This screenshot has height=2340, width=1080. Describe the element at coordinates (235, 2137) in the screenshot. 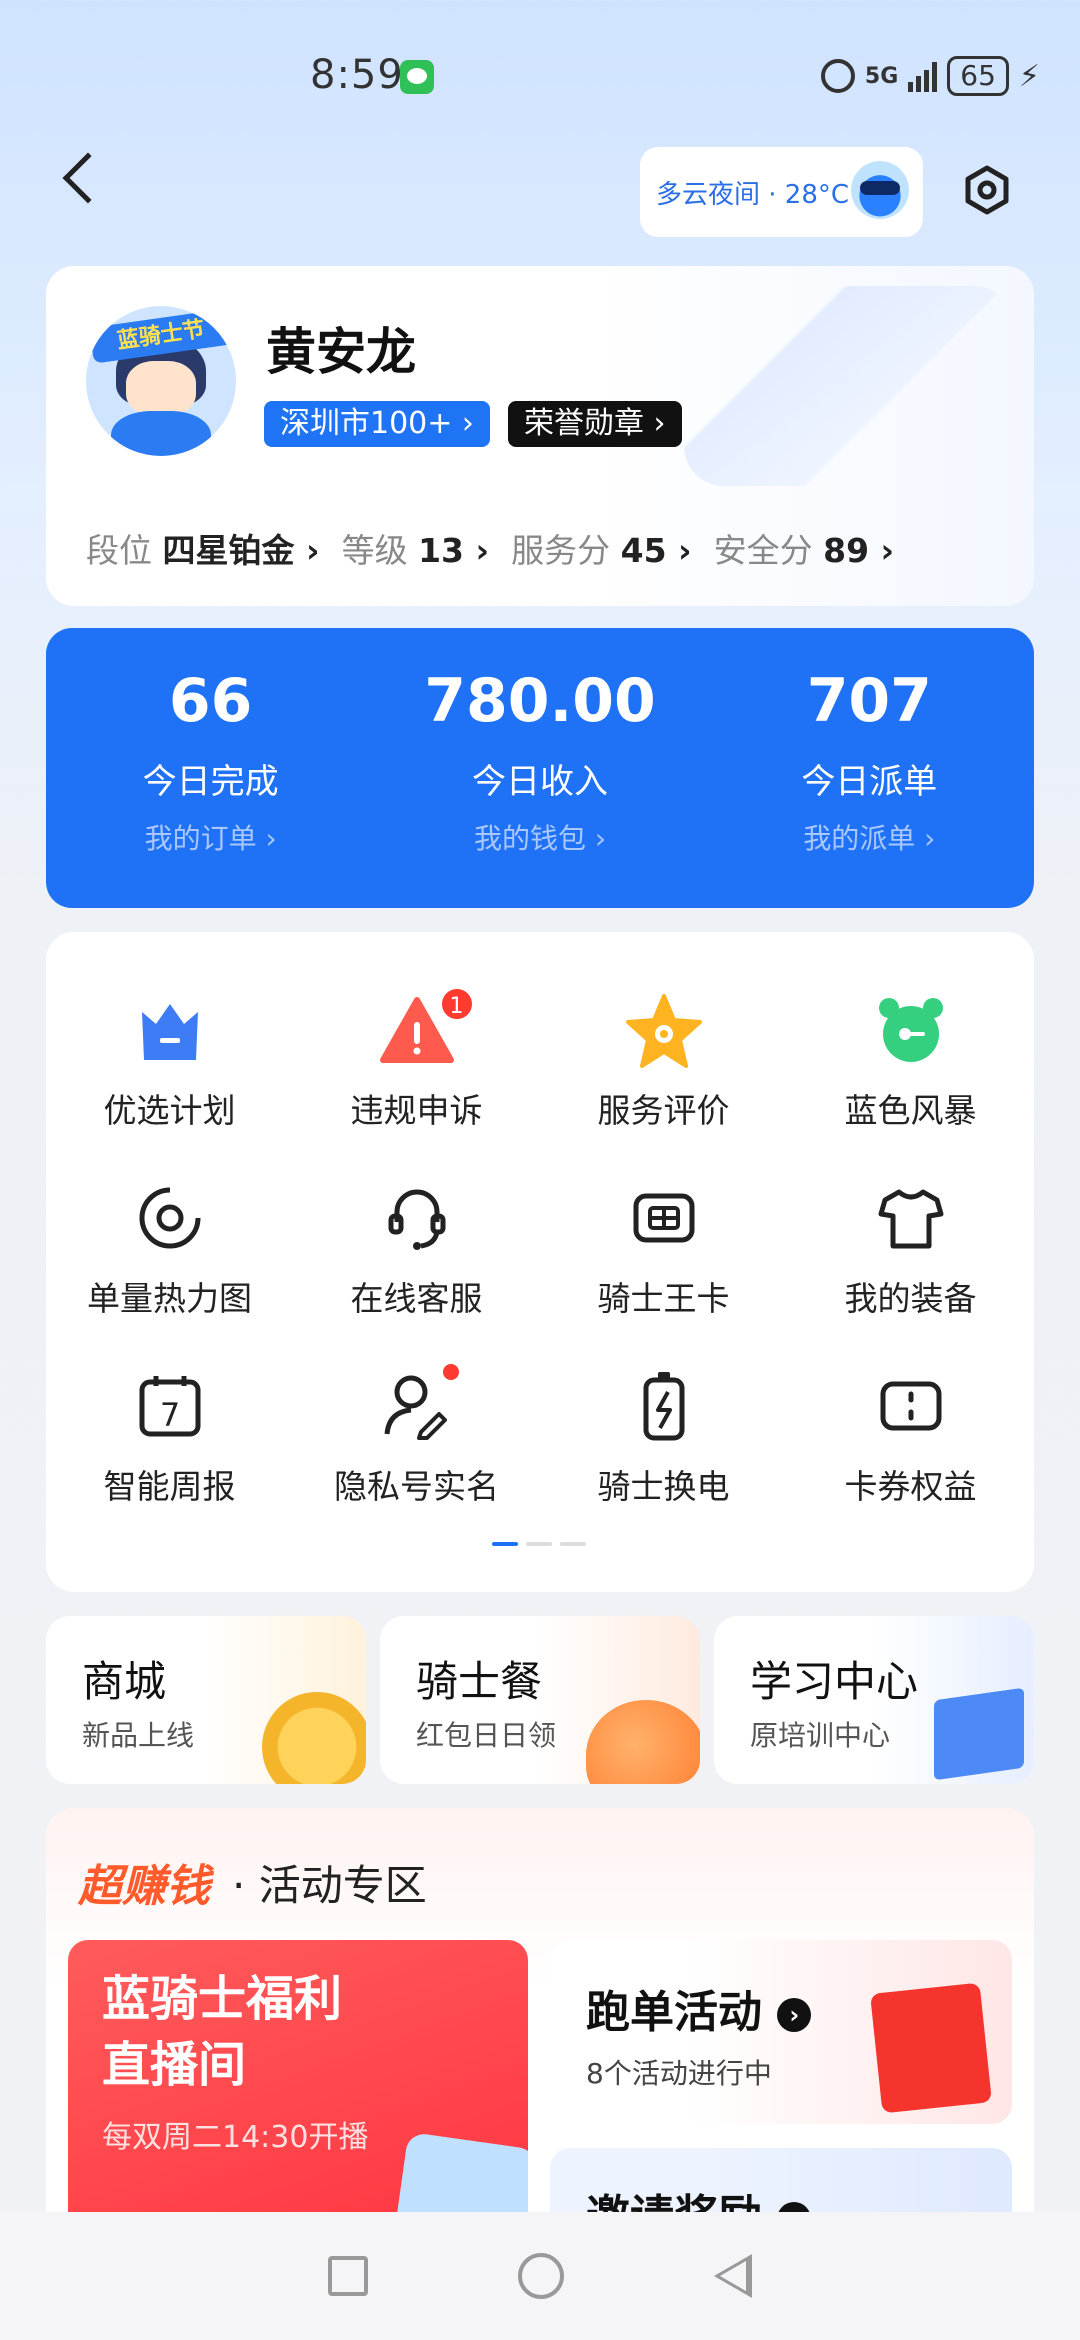

I see `live-schedule: 每双周二14:30开播` at that location.